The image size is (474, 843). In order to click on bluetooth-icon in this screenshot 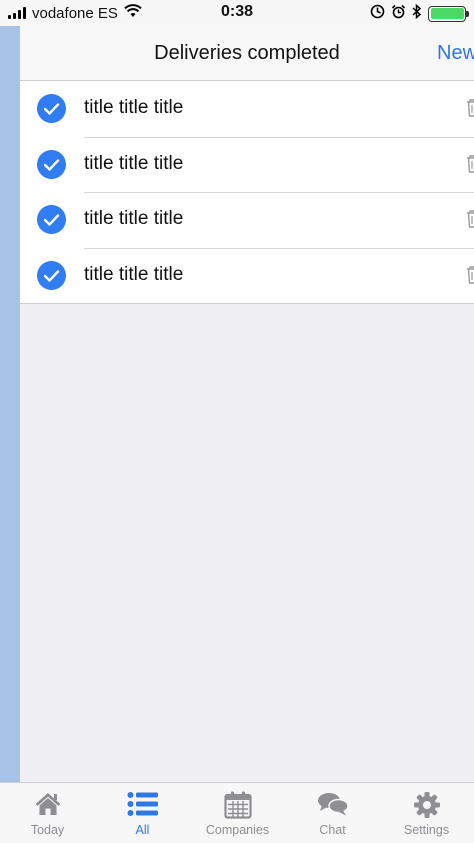, I will do `click(417, 13)`.